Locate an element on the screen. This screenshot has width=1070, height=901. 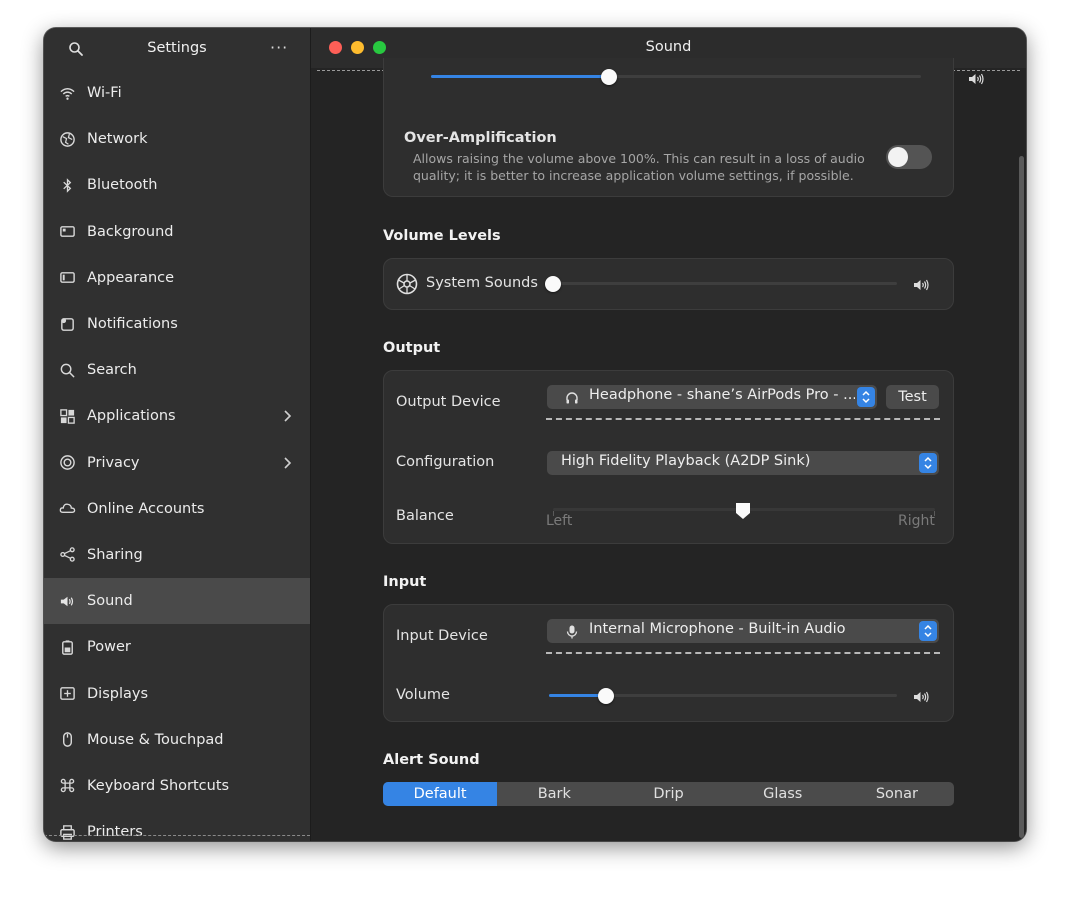
system-sounds-icon is located at coordinates (407, 284).